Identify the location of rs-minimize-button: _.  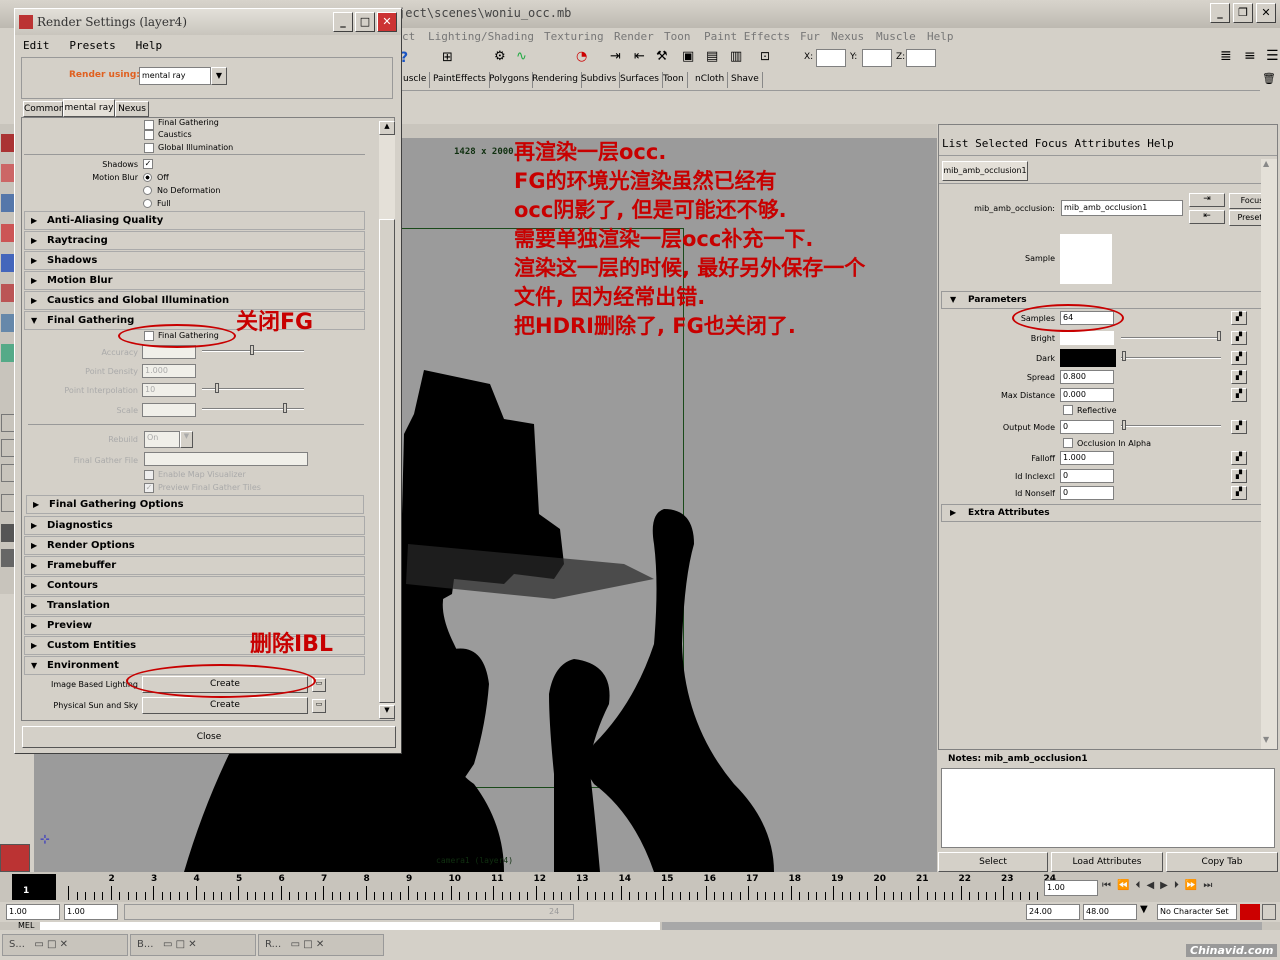
(343, 22).